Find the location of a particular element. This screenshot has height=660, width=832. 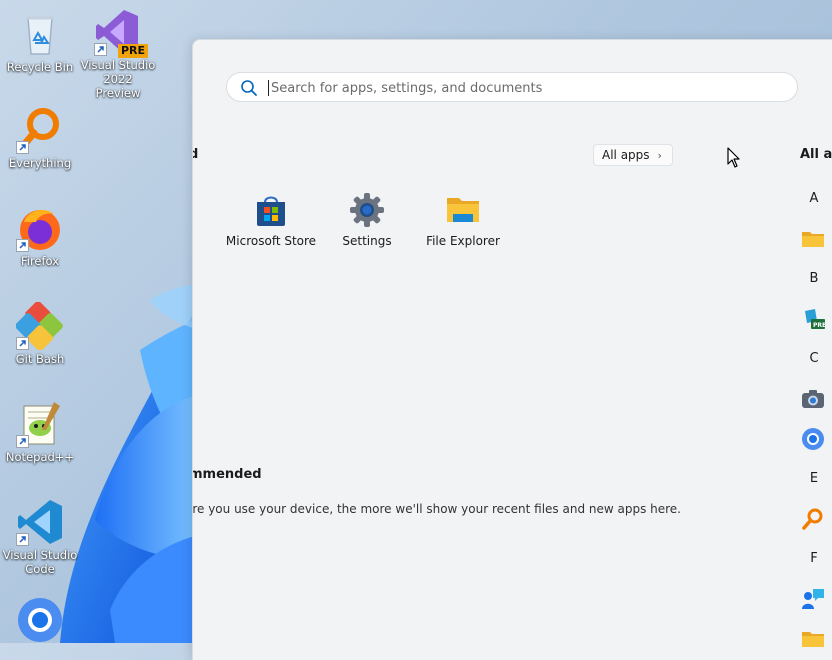

desktop-icon-chrome is located at coordinates (40, 621).